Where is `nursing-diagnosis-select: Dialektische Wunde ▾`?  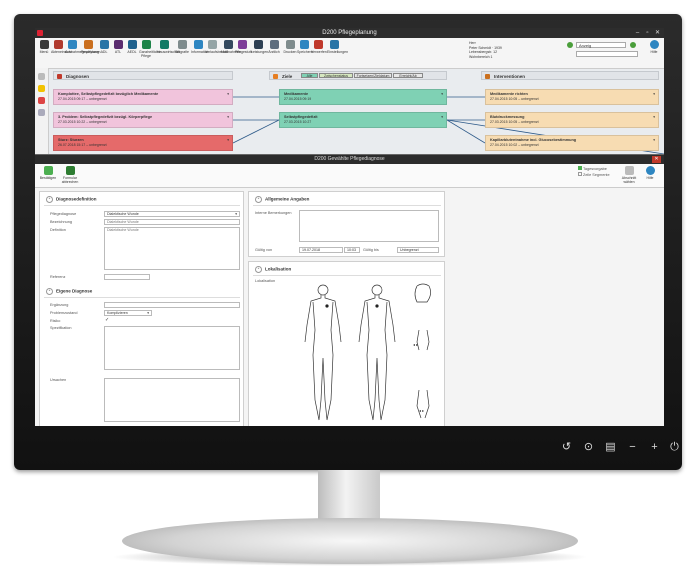
nursing-diagnosis-select: Dialektische Wunde ▾ is located at coordinates (172, 214).